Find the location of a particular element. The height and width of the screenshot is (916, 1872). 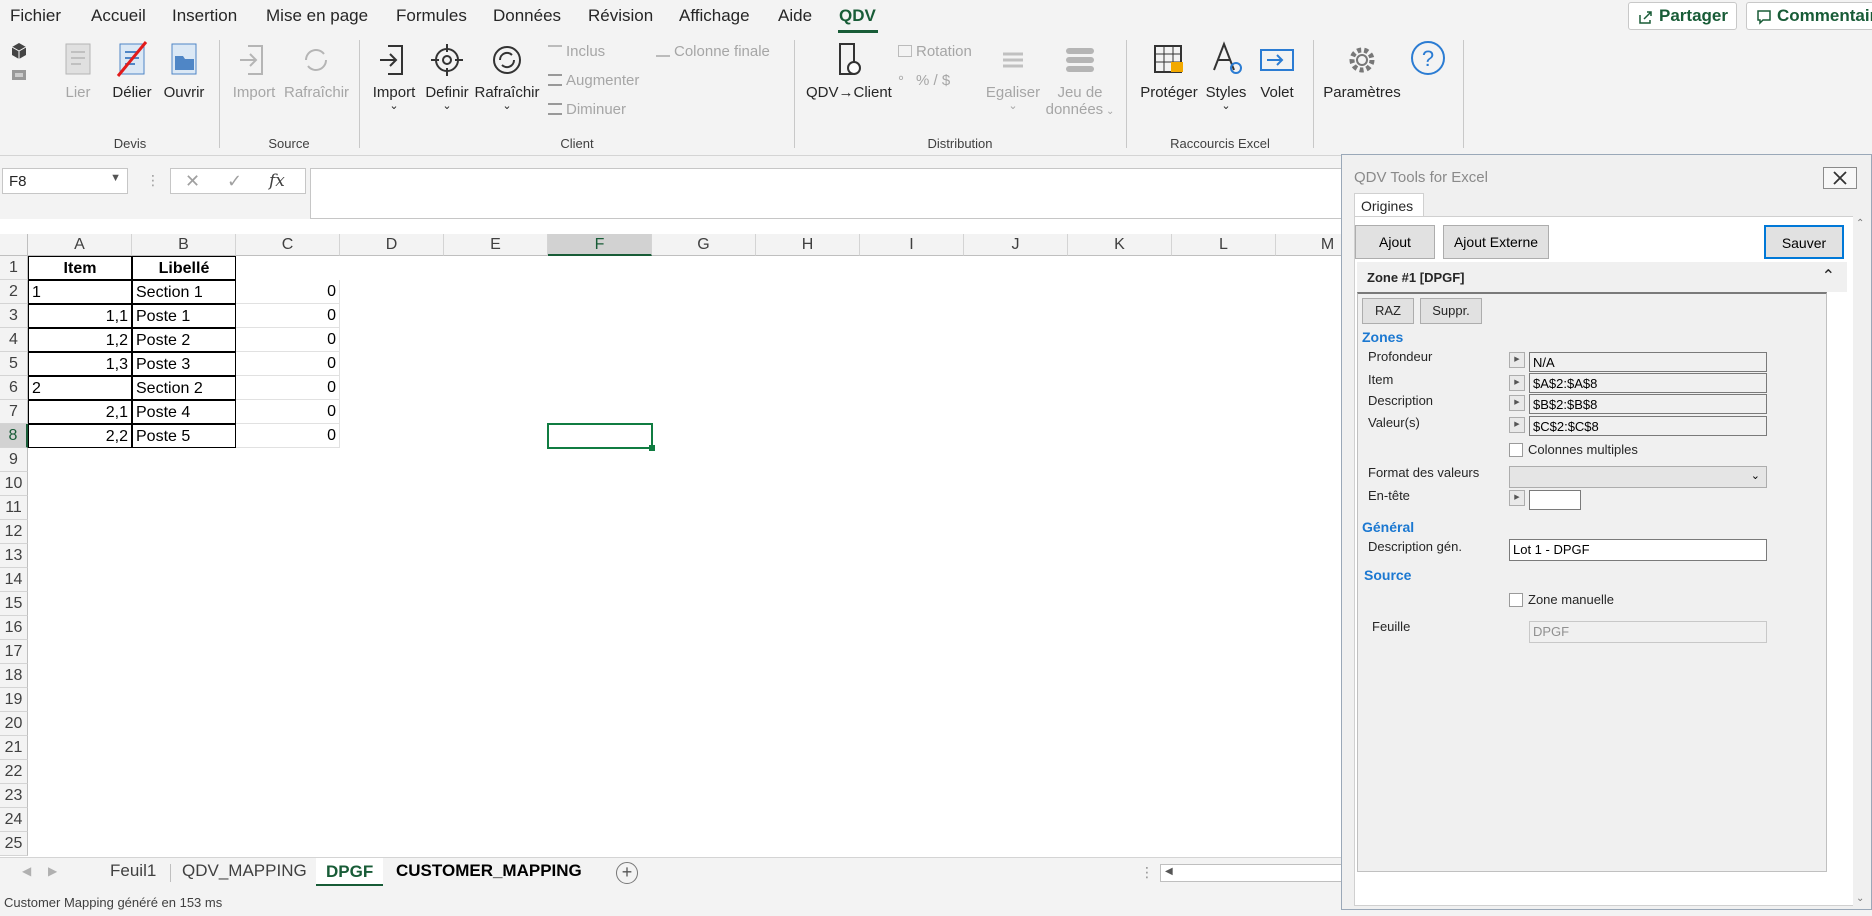

row-header-18: 18 is located at coordinates (14, 676).